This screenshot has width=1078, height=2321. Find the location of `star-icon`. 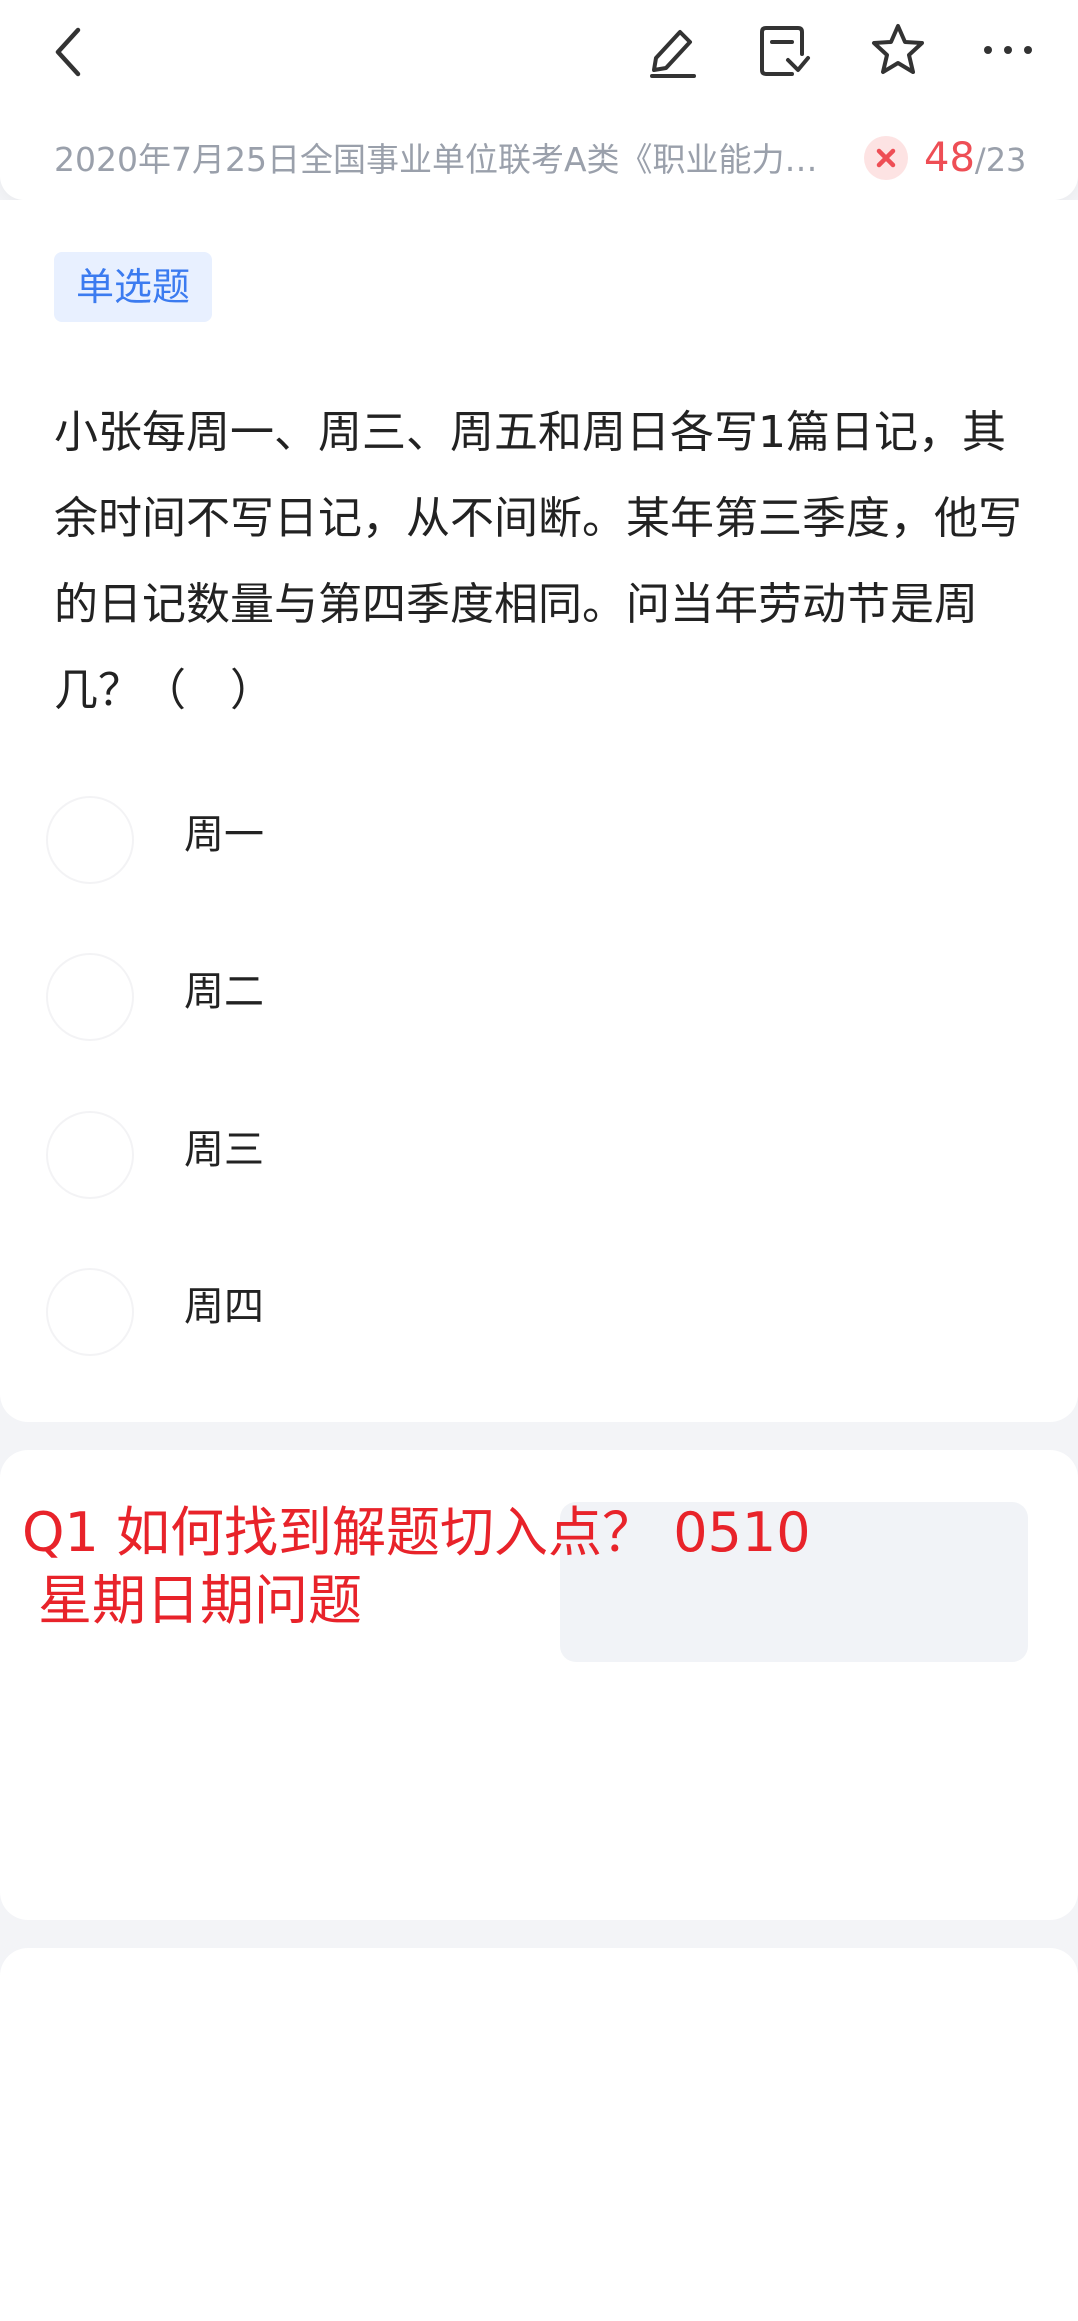

star-icon is located at coordinates (898, 50).